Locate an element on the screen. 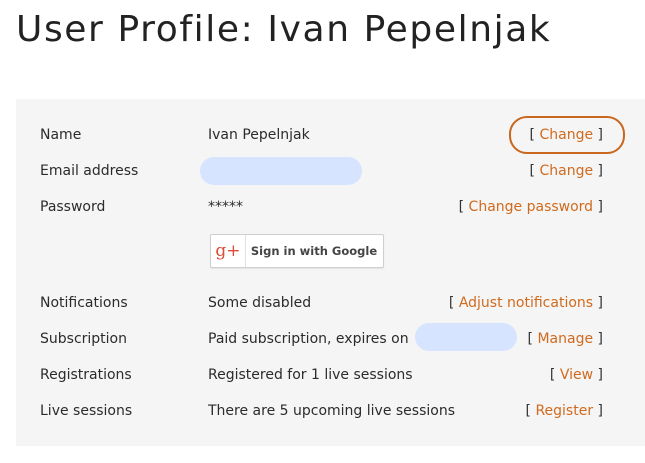 Image resolution: width=645 pixels, height=463 pixels. notifications-action: [ Adjust notifications ] is located at coordinates (525, 303).